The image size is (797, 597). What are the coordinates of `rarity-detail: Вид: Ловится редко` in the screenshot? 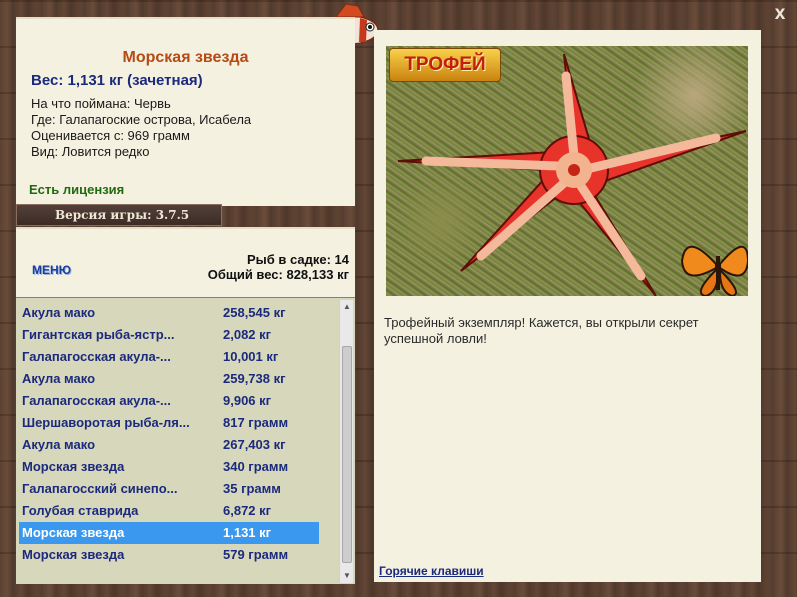 It's located at (90, 151).